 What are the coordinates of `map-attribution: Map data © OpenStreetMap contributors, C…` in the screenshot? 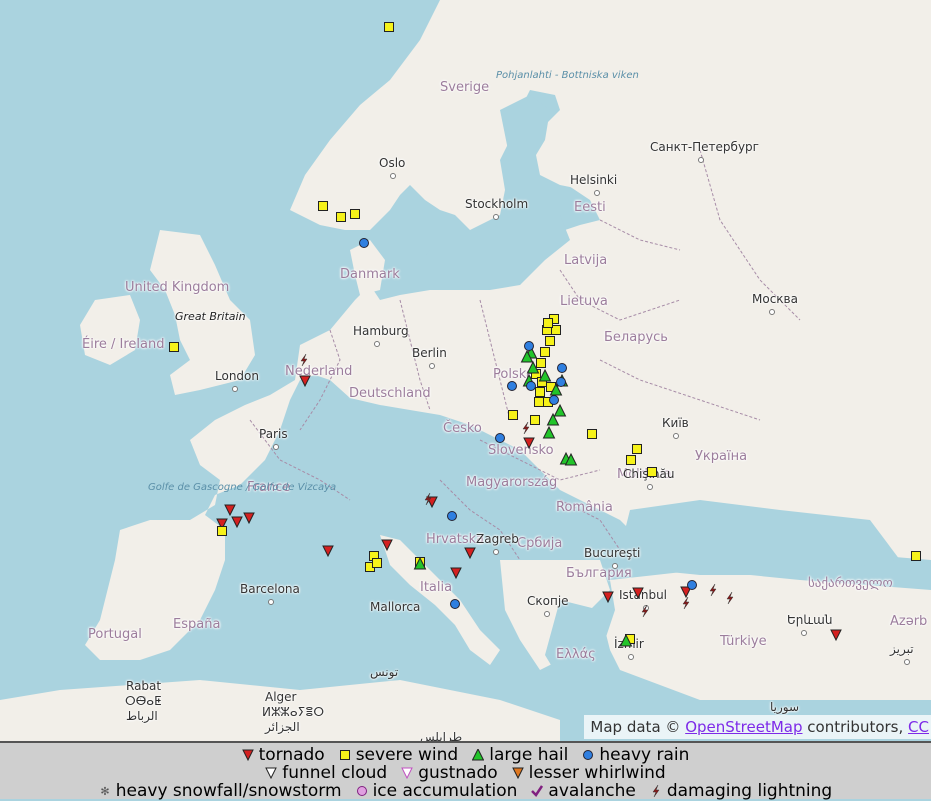 It's located at (757, 727).